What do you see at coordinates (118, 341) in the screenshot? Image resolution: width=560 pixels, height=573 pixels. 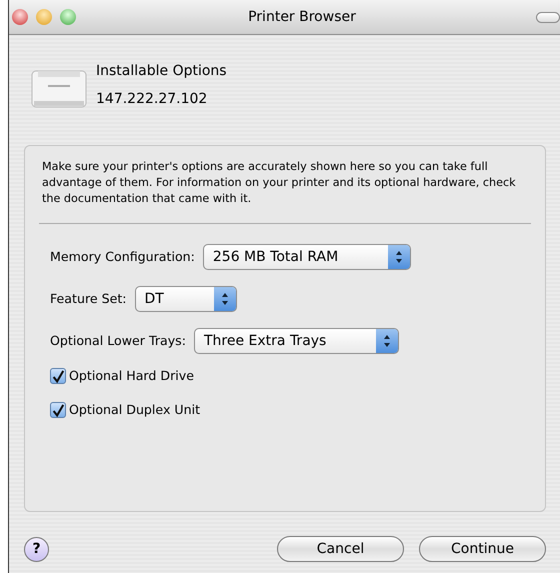 I see `field-label: Optional Lower Trays:` at bounding box center [118, 341].